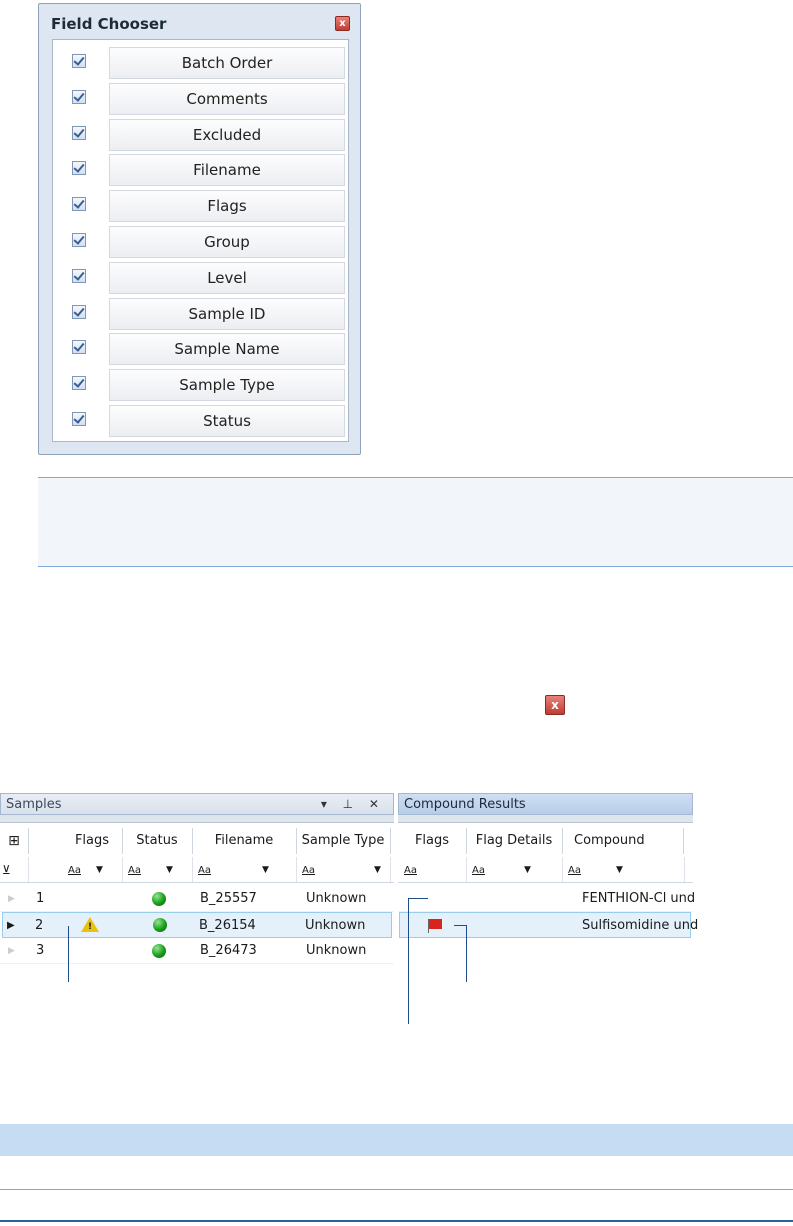 This screenshot has height=1226, width=793. What do you see at coordinates (353, 804) in the screenshot?
I see `pane-controls-icon: ▾ ⊥ ✕` at bounding box center [353, 804].